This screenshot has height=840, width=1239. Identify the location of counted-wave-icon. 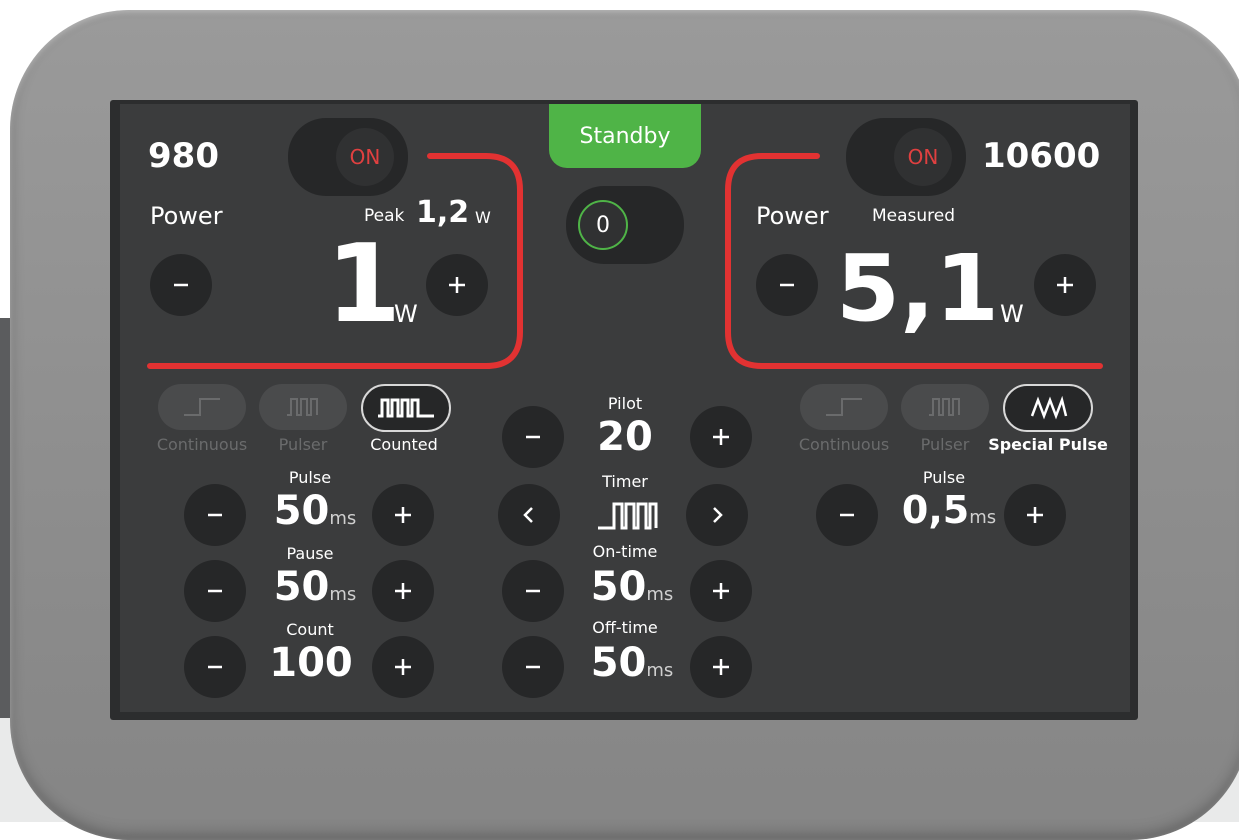
(406, 408).